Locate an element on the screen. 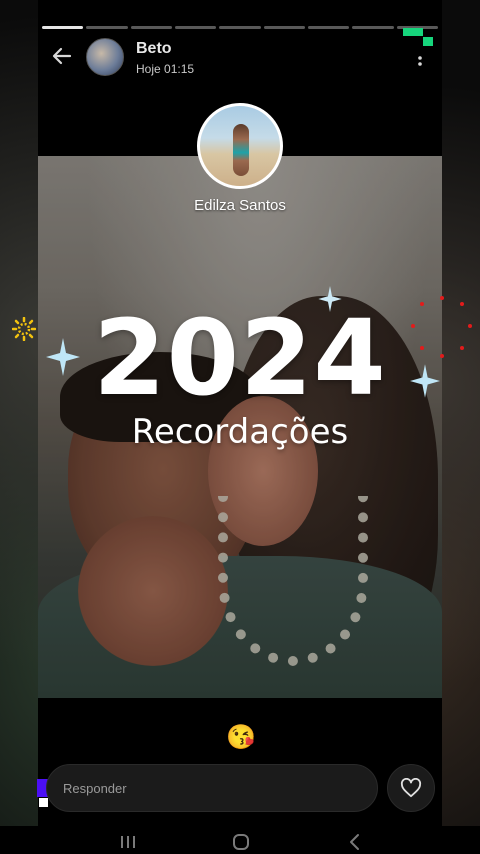  home-icon is located at coordinates (241, 842).